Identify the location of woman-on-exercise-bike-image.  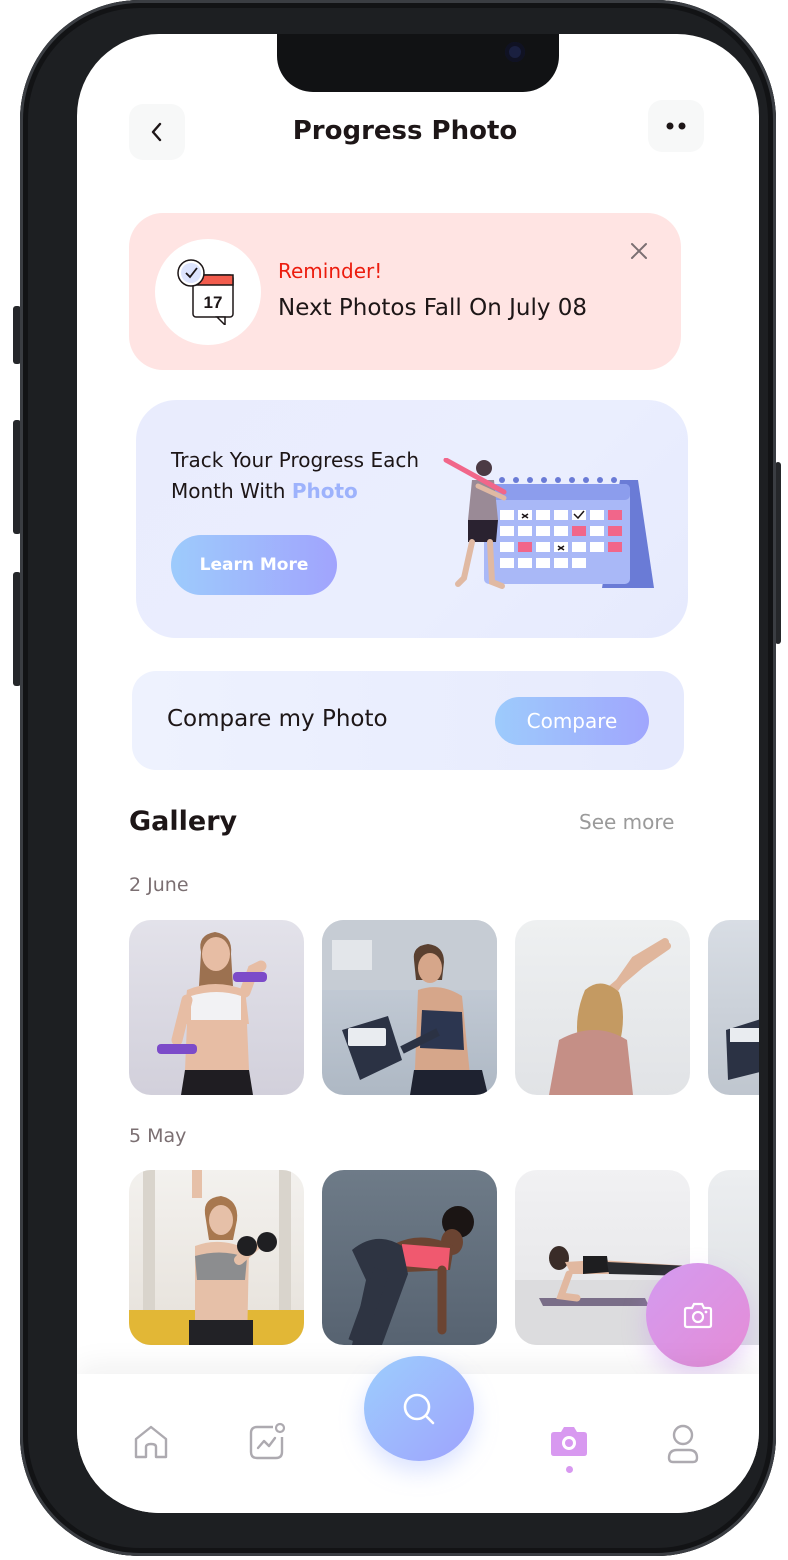
(409, 1007).